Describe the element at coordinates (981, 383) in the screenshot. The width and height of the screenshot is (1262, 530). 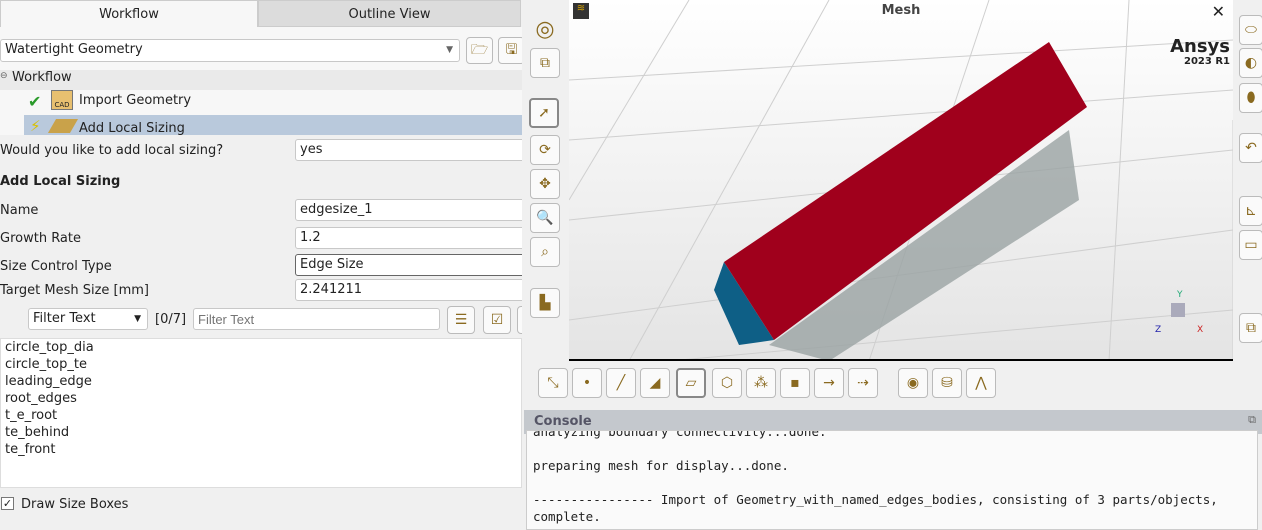
I see `nodes-icon: ⋀` at that location.